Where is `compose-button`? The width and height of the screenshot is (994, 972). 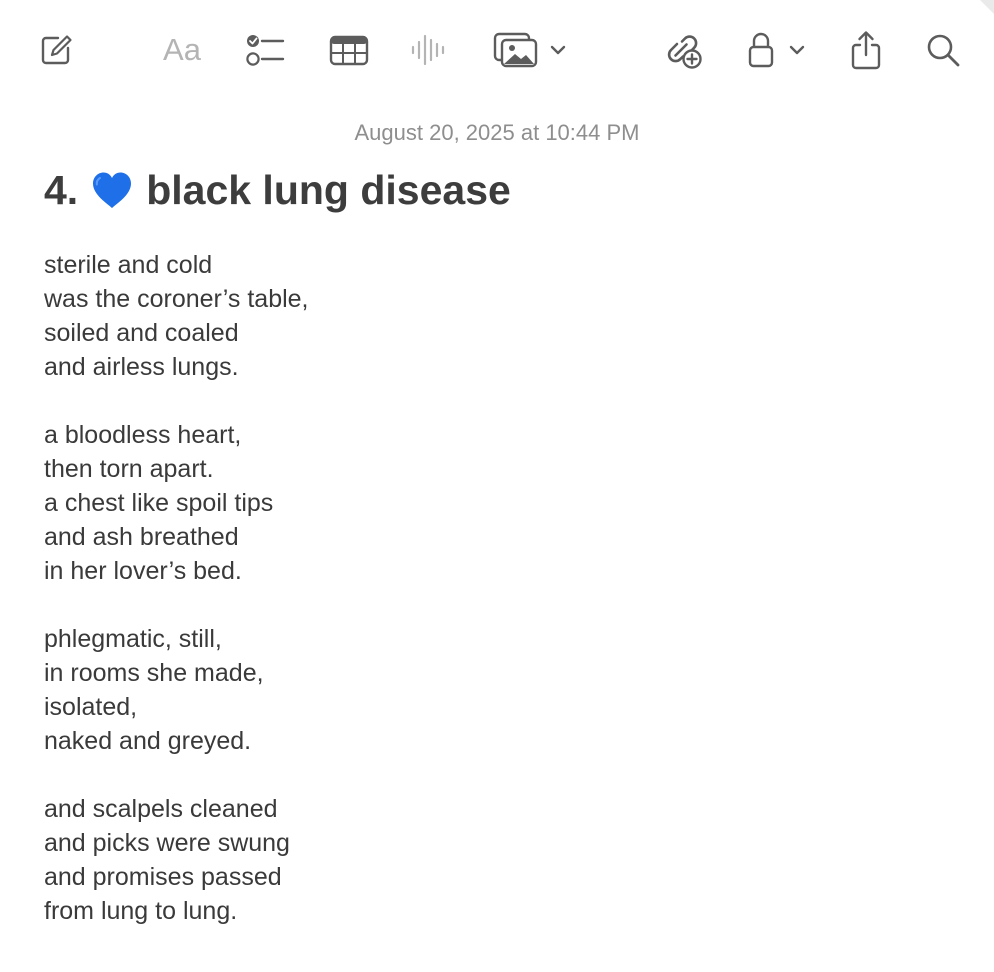
compose-button is located at coordinates (56, 50).